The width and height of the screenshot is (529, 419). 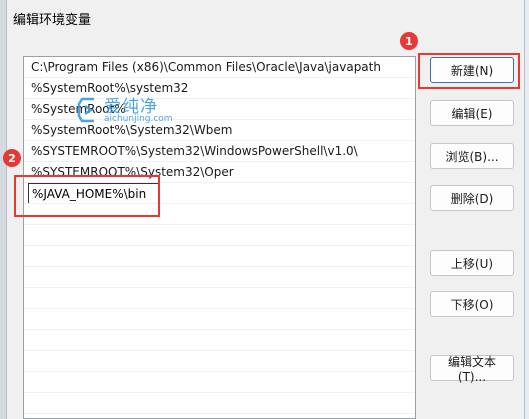 I want to click on watermark: 爱纯净 aichunjing.com, so click(x=136, y=112).